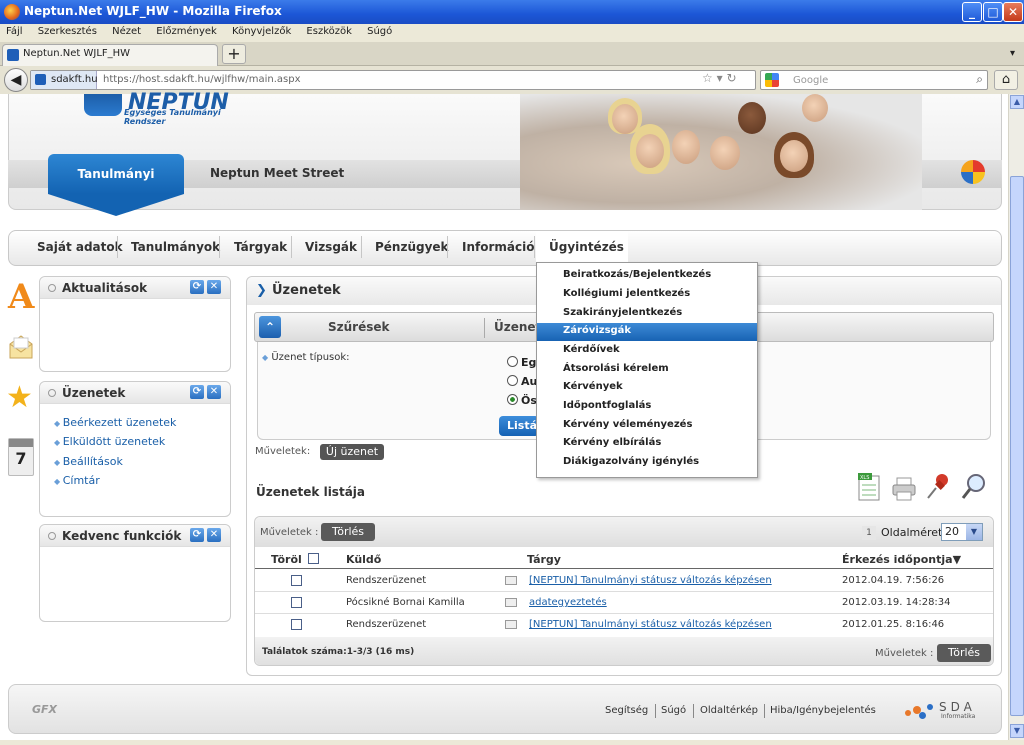 The image size is (1024, 745). What do you see at coordinates (1017, 731) in the screenshot?
I see `scroll-down-icon: ▼` at bounding box center [1017, 731].